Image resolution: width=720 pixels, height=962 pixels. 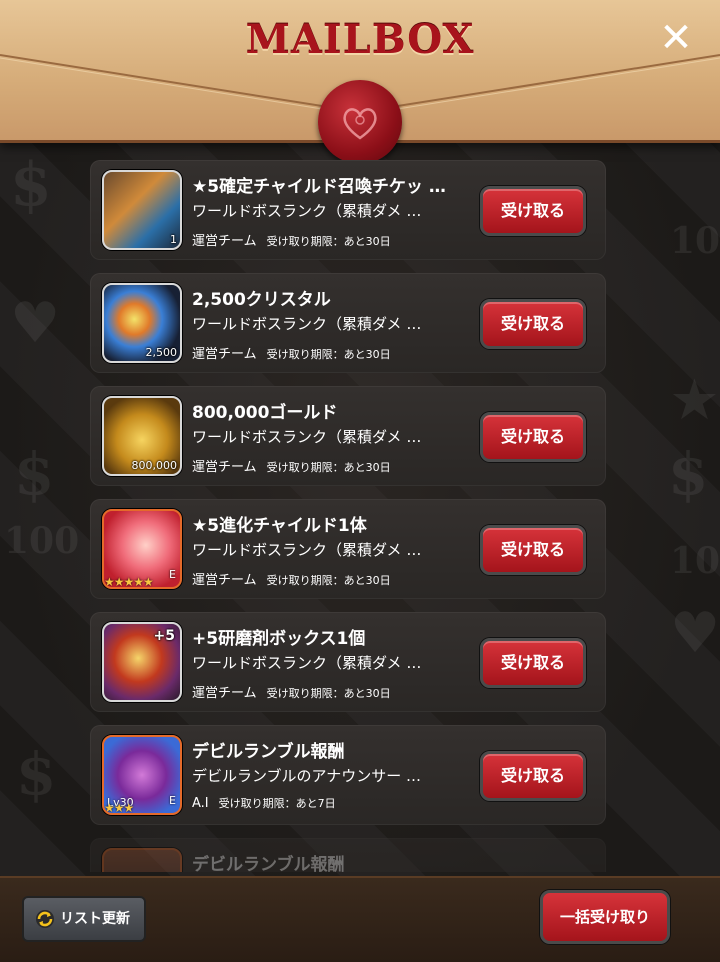 I want to click on rarity-stars-icon: ★★★, so click(x=119, y=808).